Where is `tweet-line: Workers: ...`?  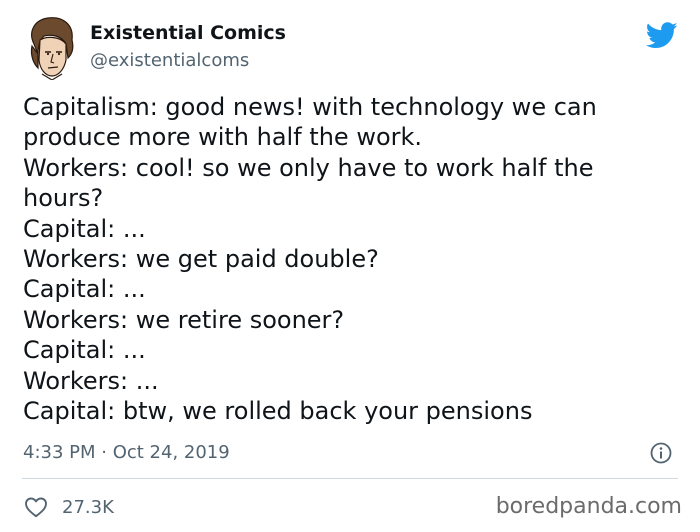 tweet-line: Workers: ... is located at coordinates (91, 380).